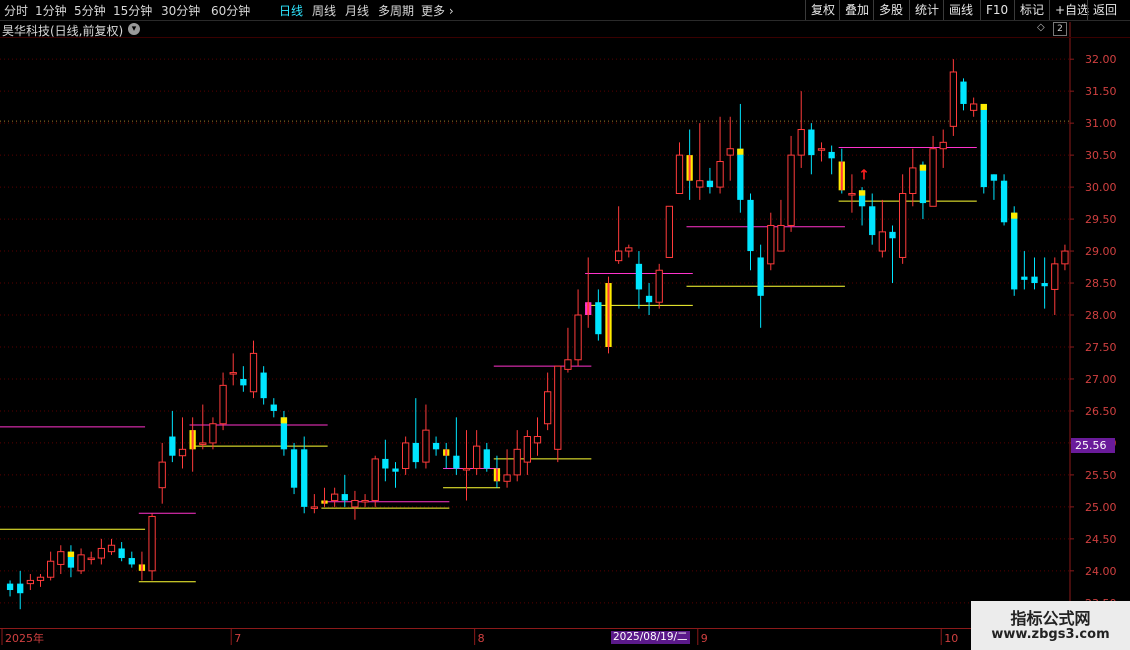  What do you see at coordinates (24, 638) in the screenshot?
I see `x-tick-label-0: 2025年` at bounding box center [24, 638].